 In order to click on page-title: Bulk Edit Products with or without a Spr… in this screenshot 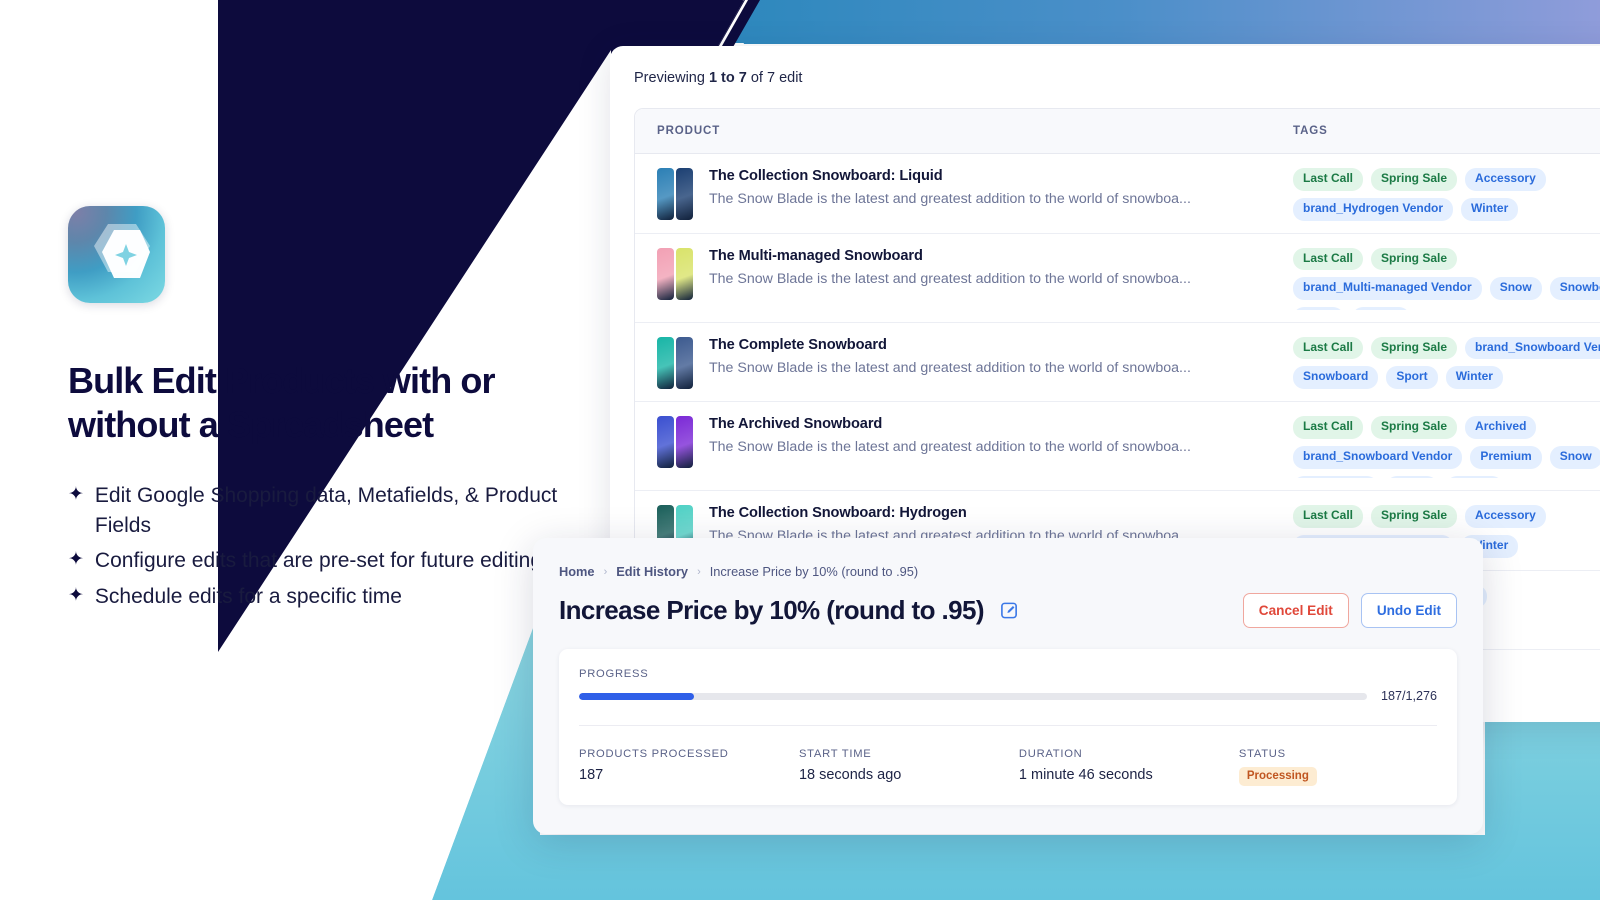, I will do `click(282, 402)`.